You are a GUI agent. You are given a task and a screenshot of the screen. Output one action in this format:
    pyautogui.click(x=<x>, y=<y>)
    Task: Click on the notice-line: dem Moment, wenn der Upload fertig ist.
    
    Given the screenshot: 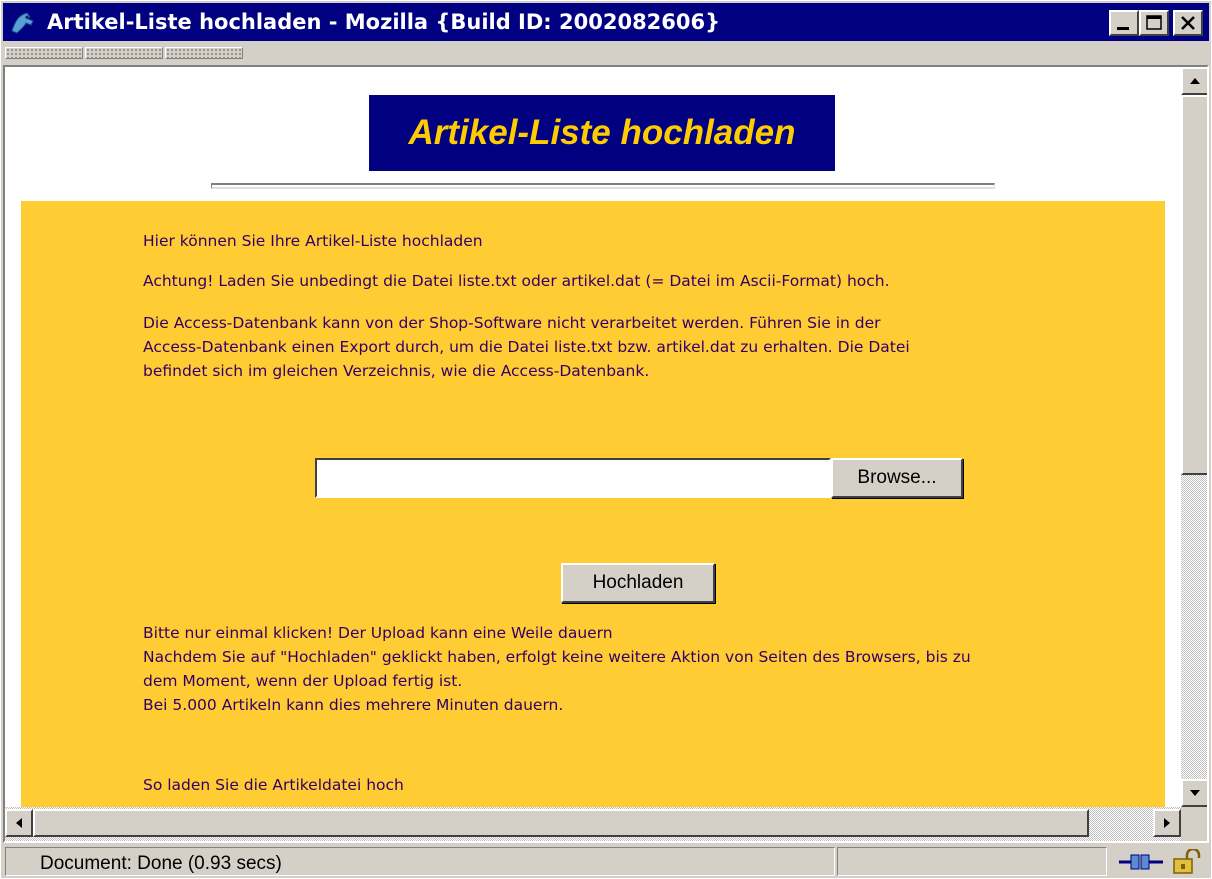 What is the action you would take?
    pyautogui.click(x=303, y=681)
    